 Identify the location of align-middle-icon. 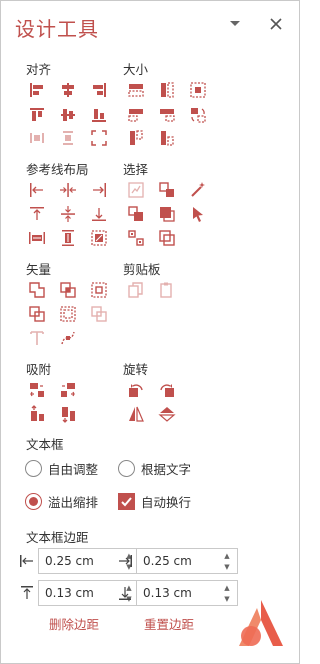
(68, 115).